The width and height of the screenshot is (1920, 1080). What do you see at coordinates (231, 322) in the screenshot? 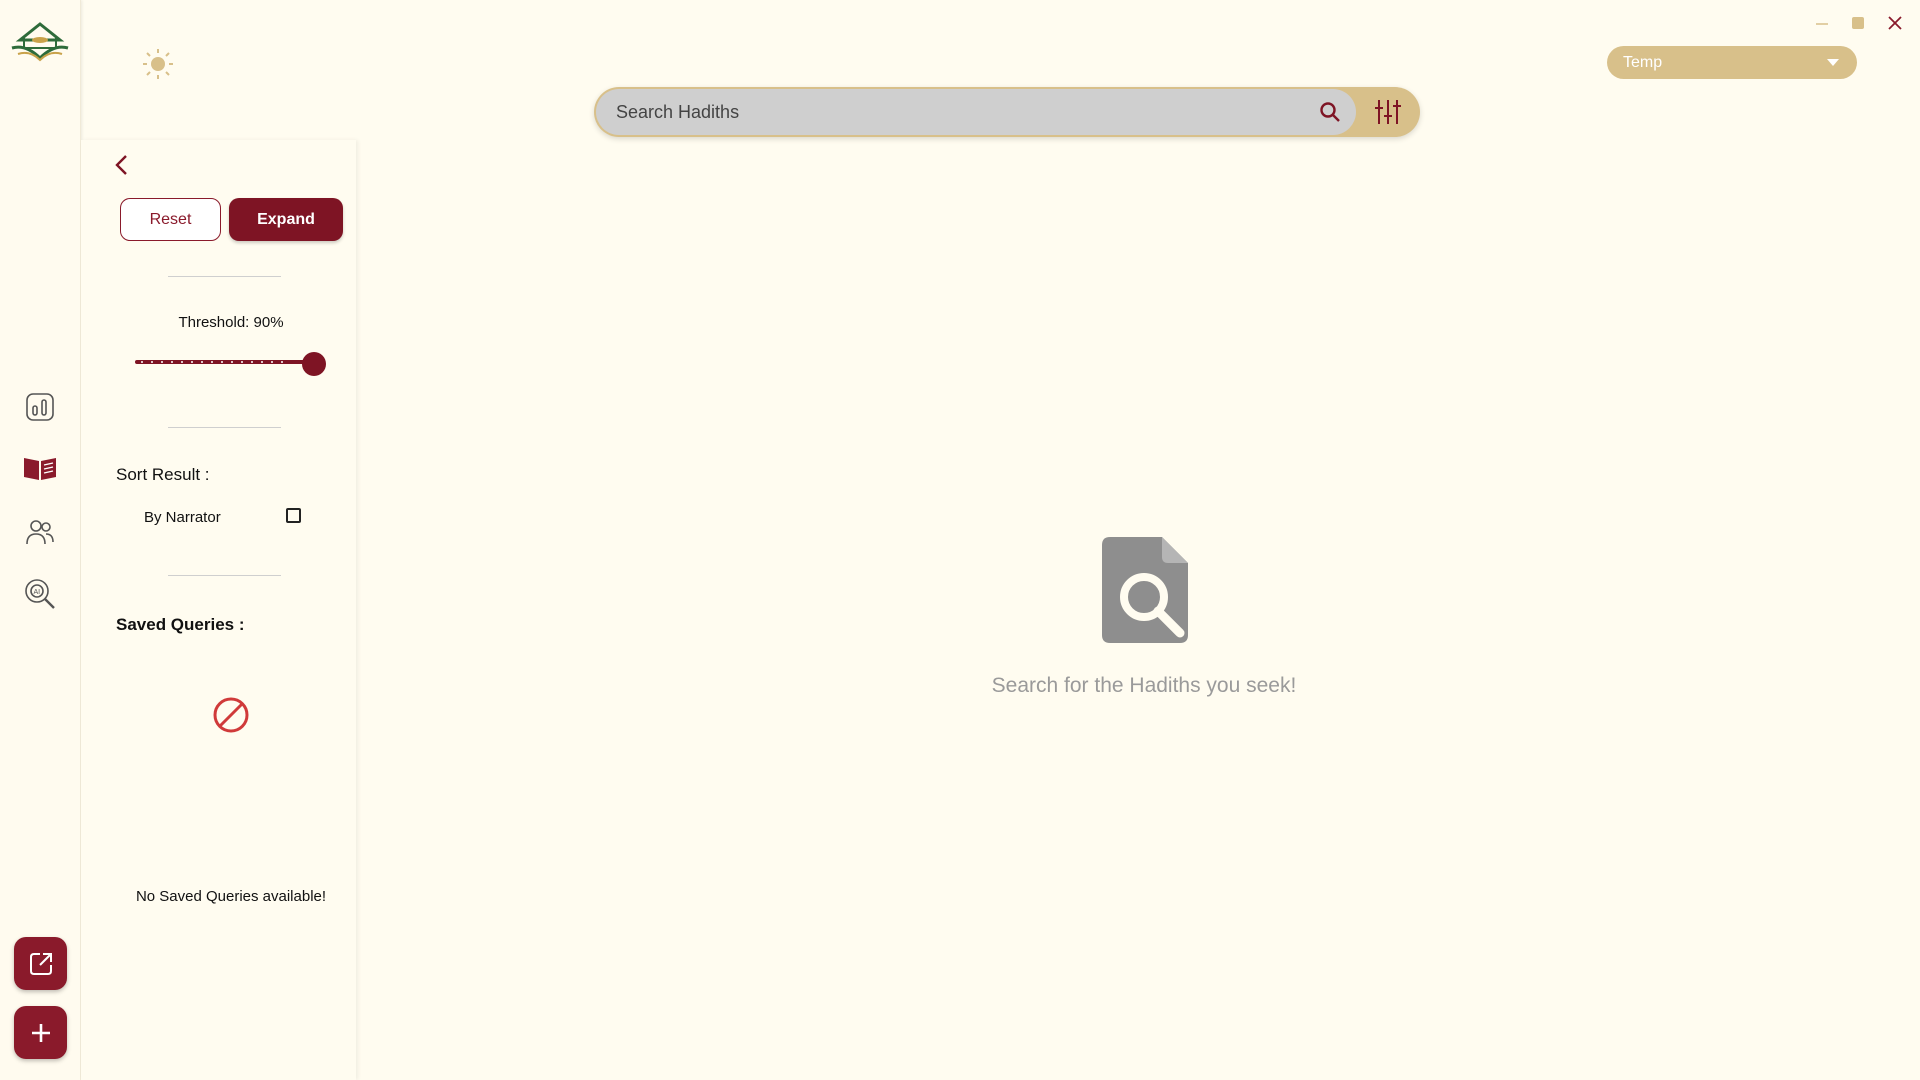
I see `threshold-label: Threshold: 90%` at bounding box center [231, 322].